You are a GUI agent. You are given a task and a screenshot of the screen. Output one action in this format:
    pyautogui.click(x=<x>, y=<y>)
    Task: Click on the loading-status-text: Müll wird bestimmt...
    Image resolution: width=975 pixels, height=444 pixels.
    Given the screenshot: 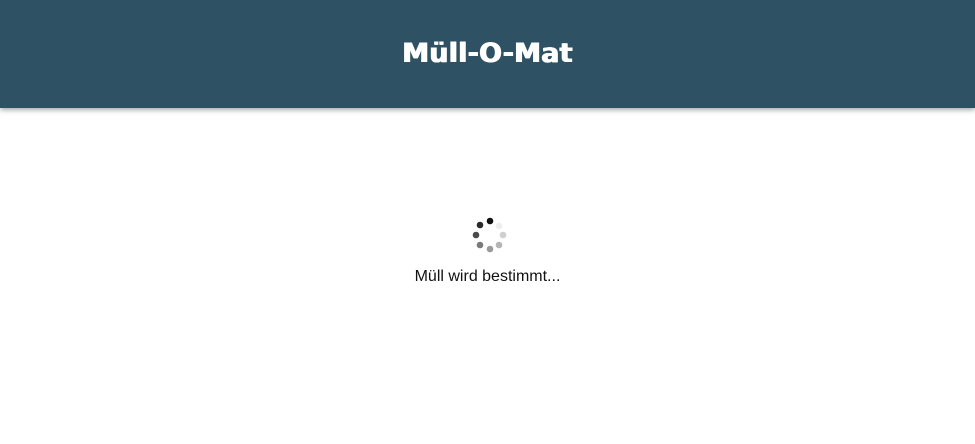 What is the action you would take?
    pyautogui.click(x=487, y=276)
    